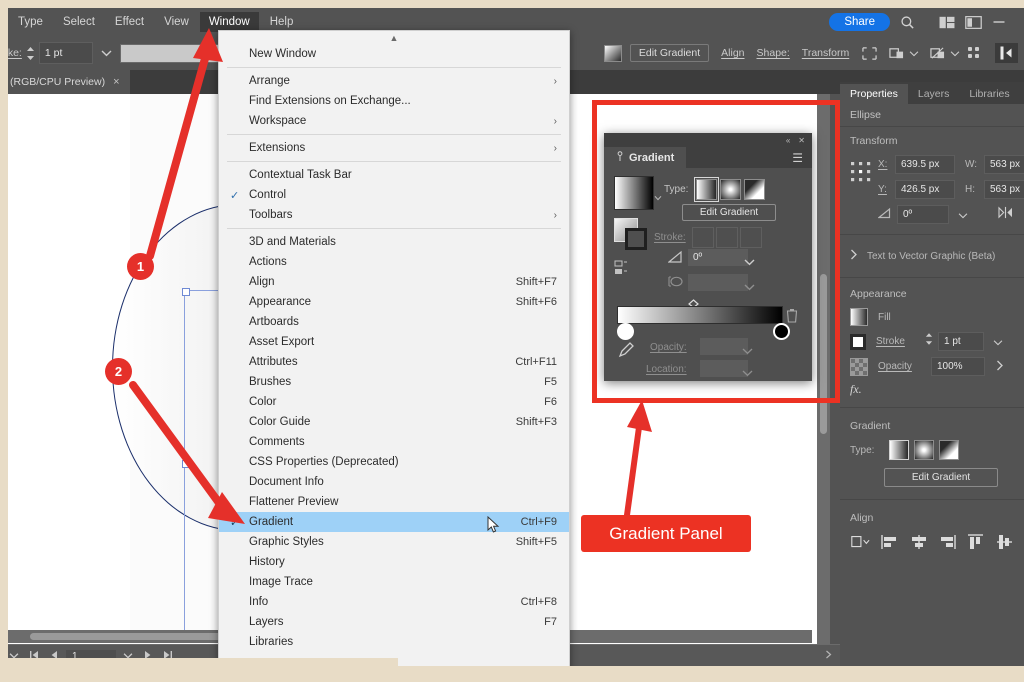 This screenshot has width=1024, height=682. What do you see at coordinates (79, 22) in the screenshot?
I see `menu-item-select: Select` at bounding box center [79, 22].